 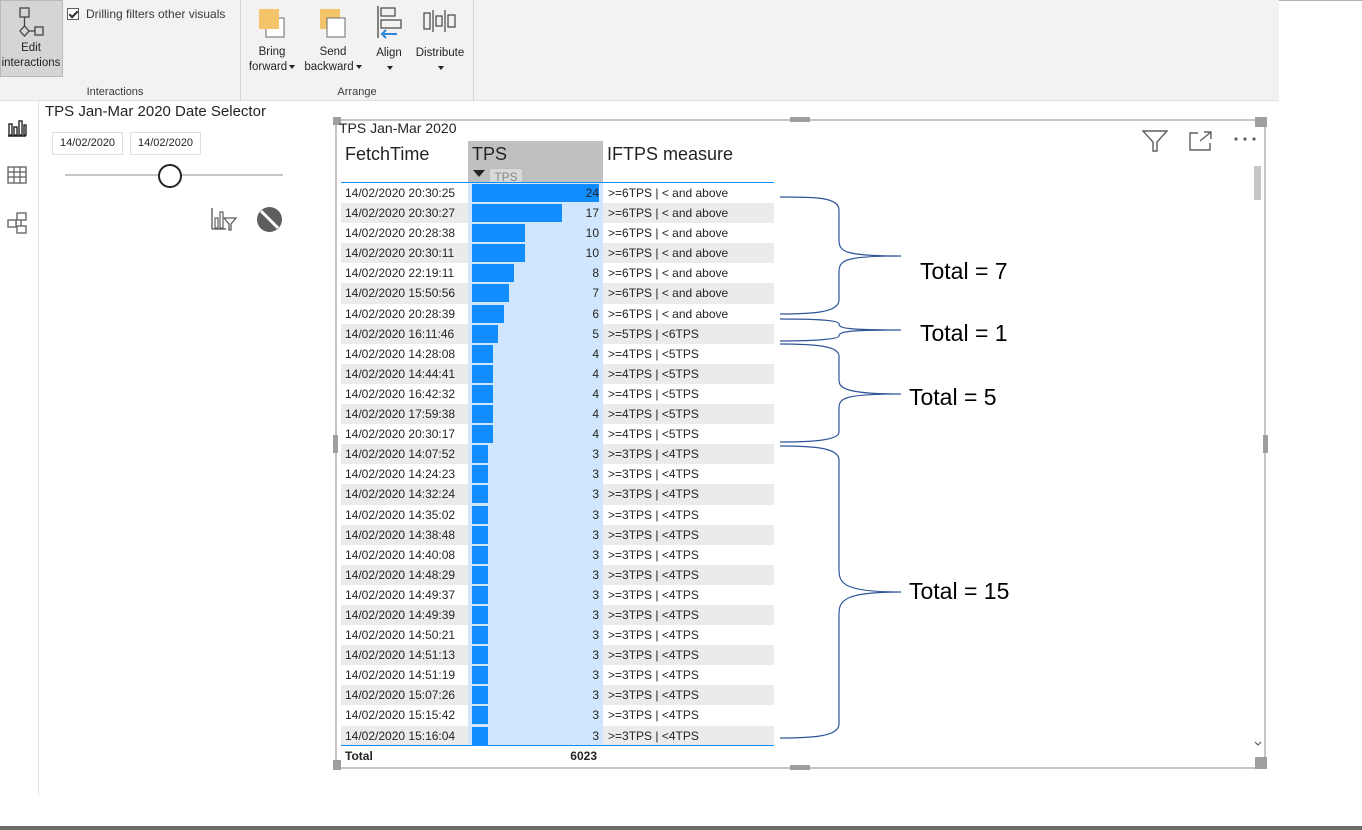 What do you see at coordinates (17, 127) in the screenshot?
I see `report-view-icon` at bounding box center [17, 127].